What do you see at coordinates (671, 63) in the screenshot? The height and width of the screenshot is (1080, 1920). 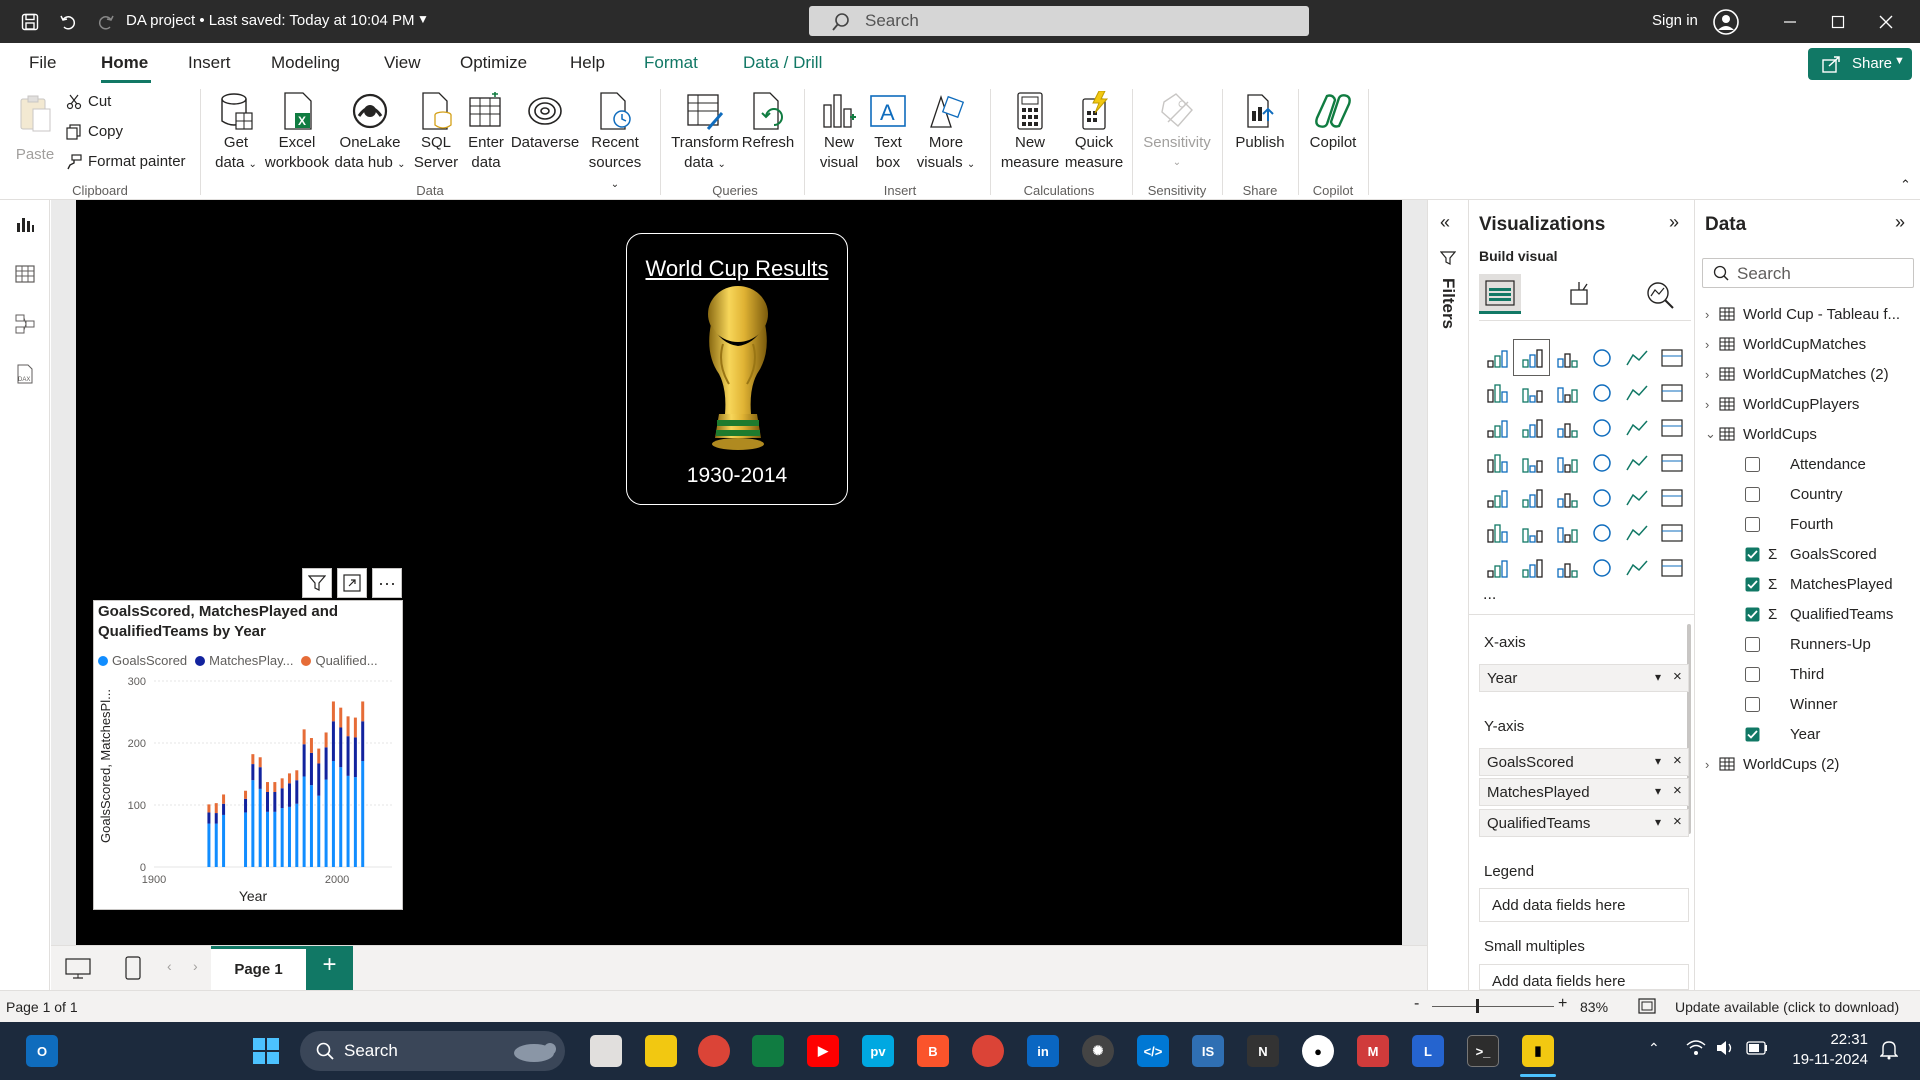 I see `tab-format: Format` at bounding box center [671, 63].